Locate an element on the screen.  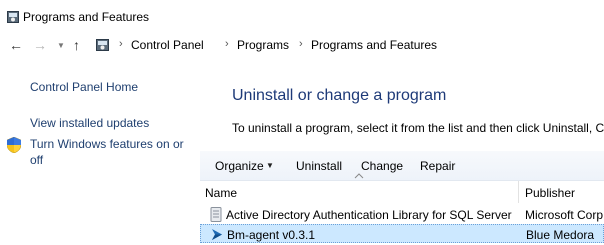
turn-windows-features-link-continued: off is located at coordinates (36, 160).